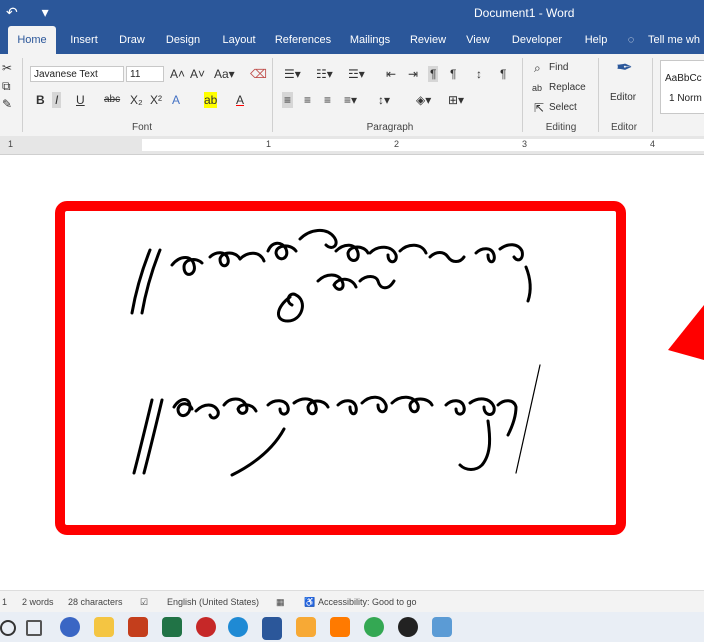  I want to click on numbering-icon: ☷▾, so click(324, 74).